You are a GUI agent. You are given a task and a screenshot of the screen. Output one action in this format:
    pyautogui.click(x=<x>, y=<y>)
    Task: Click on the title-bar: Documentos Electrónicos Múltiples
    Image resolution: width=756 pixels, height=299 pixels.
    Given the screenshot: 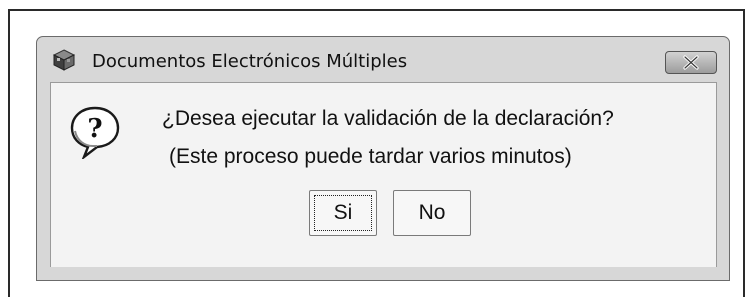 What is the action you would take?
    pyautogui.click(x=383, y=59)
    